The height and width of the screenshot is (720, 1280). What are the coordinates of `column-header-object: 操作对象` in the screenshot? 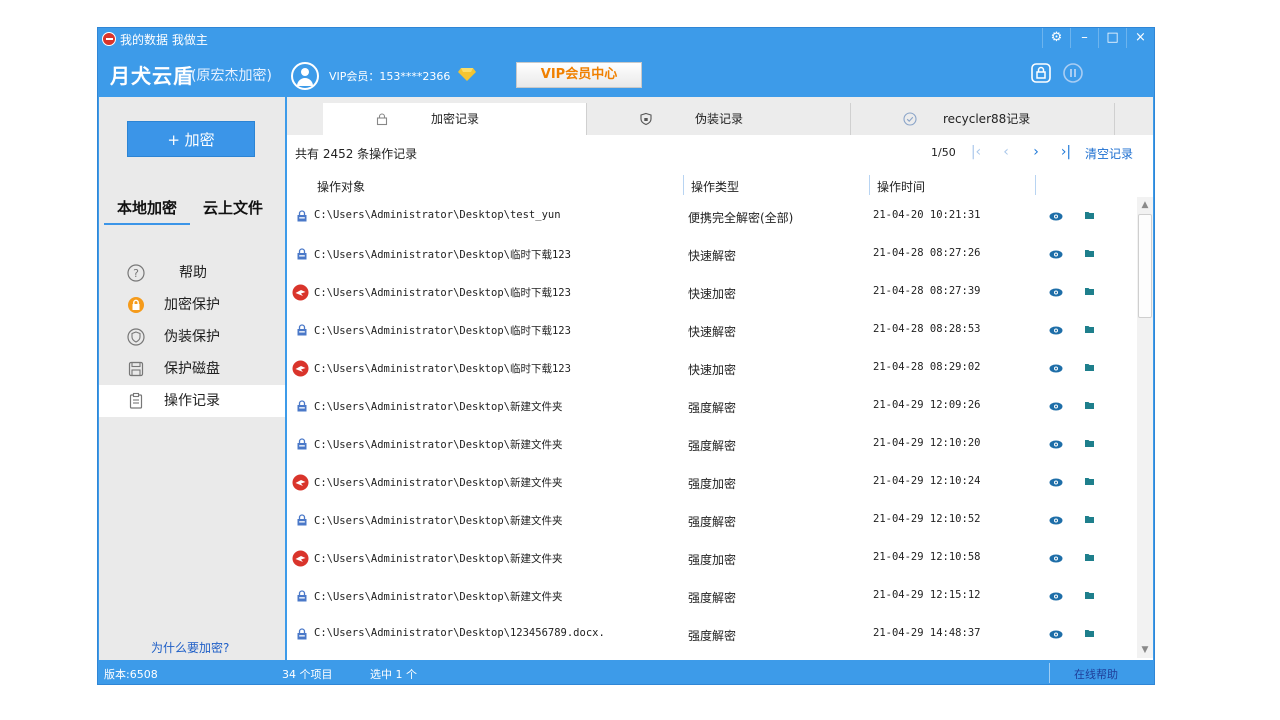 It's located at (341, 186).